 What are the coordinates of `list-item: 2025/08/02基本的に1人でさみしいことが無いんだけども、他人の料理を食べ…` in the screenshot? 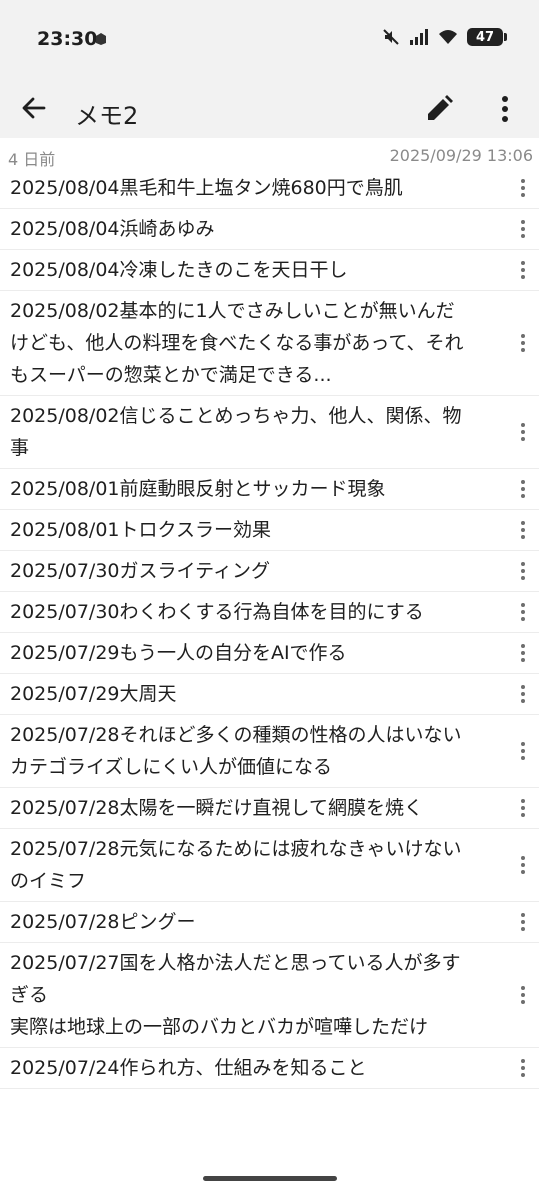 It's located at (269, 343).